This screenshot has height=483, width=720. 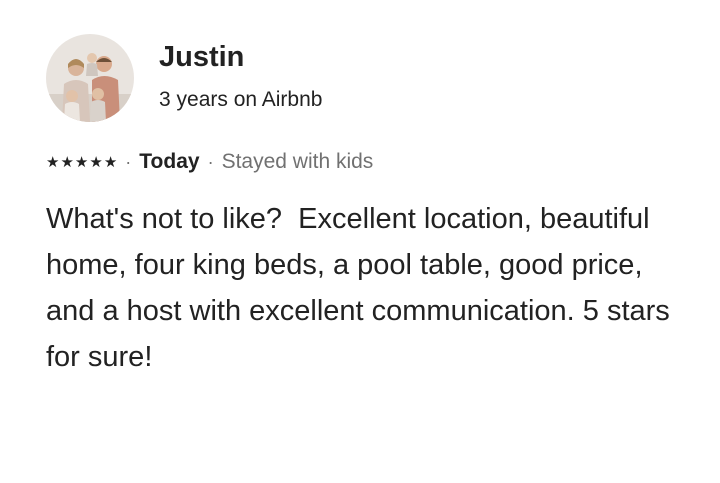 I want to click on reviewer-identity: Justin 3 years on Airbnb, so click(x=241, y=76).